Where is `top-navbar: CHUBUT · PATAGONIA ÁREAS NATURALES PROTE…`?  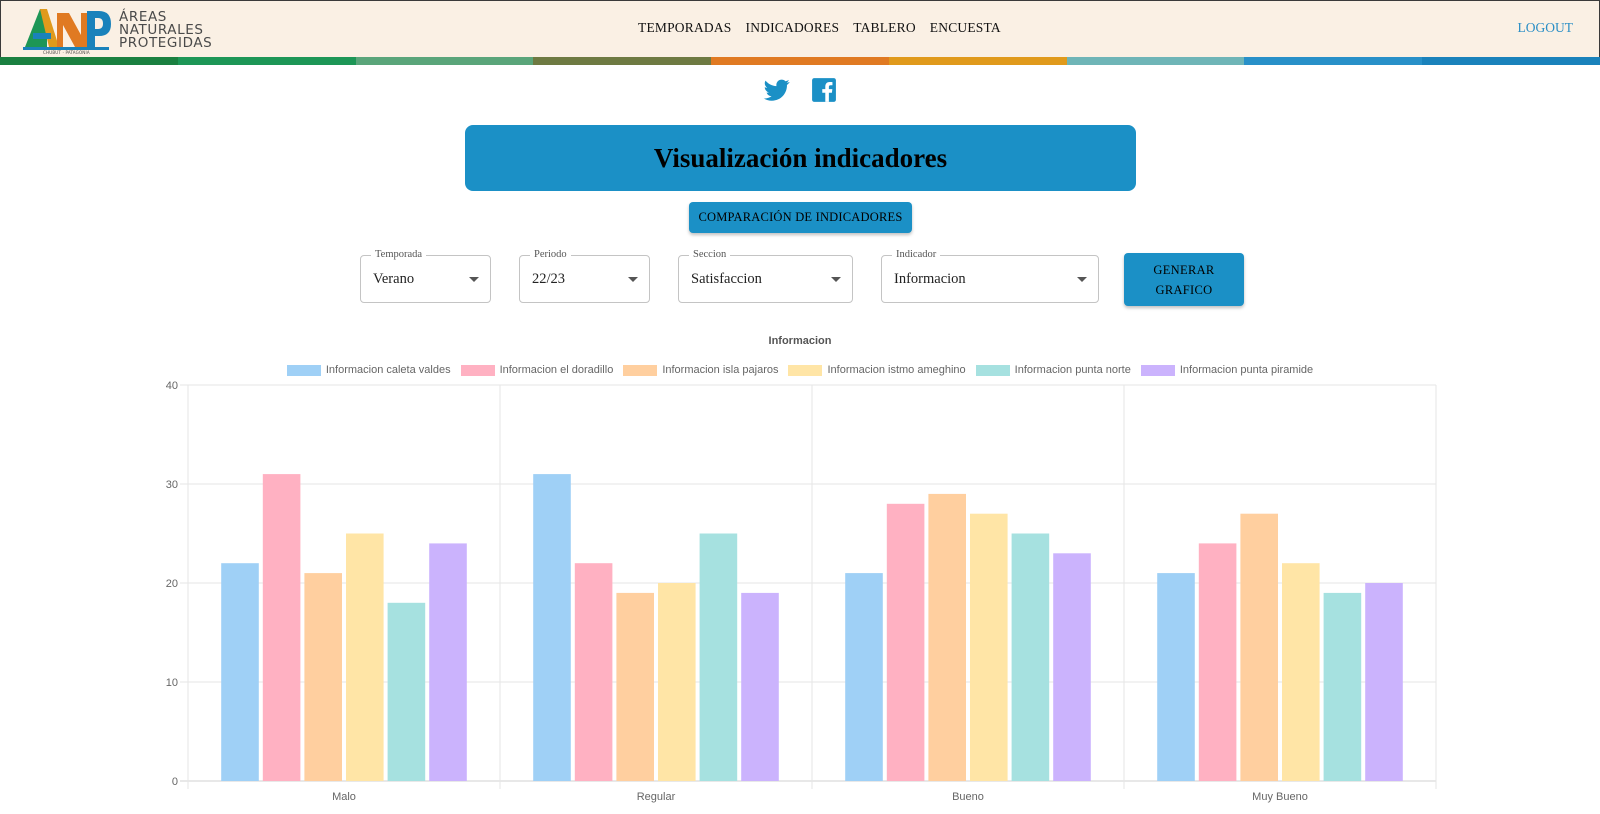 top-navbar: CHUBUT · PATAGONIA ÁREAS NATURALES PROTE… is located at coordinates (800, 28).